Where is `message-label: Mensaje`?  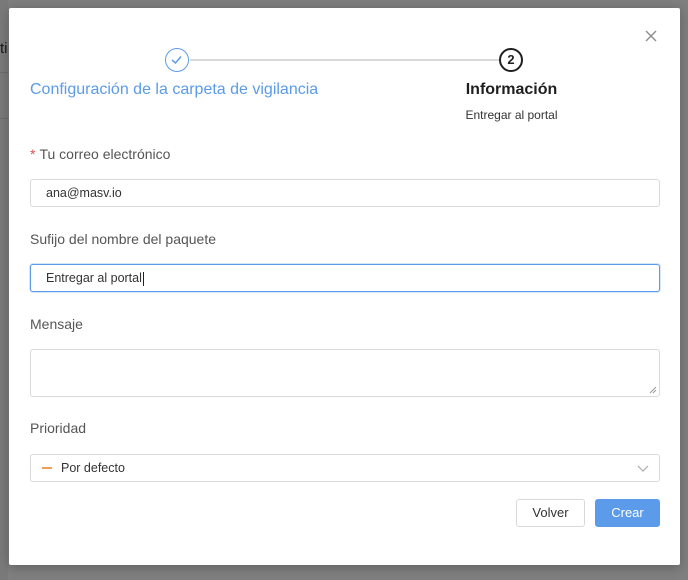
message-label: Mensaje is located at coordinates (56, 324).